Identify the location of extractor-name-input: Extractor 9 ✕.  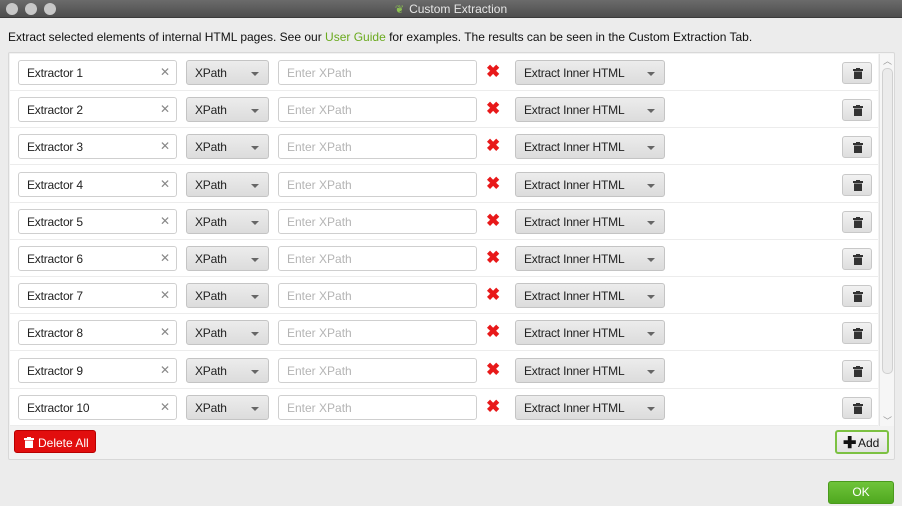
(97, 370).